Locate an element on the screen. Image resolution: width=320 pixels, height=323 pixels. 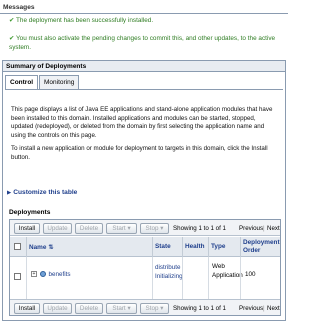
row-checkbox is located at coordinates (17, 276).